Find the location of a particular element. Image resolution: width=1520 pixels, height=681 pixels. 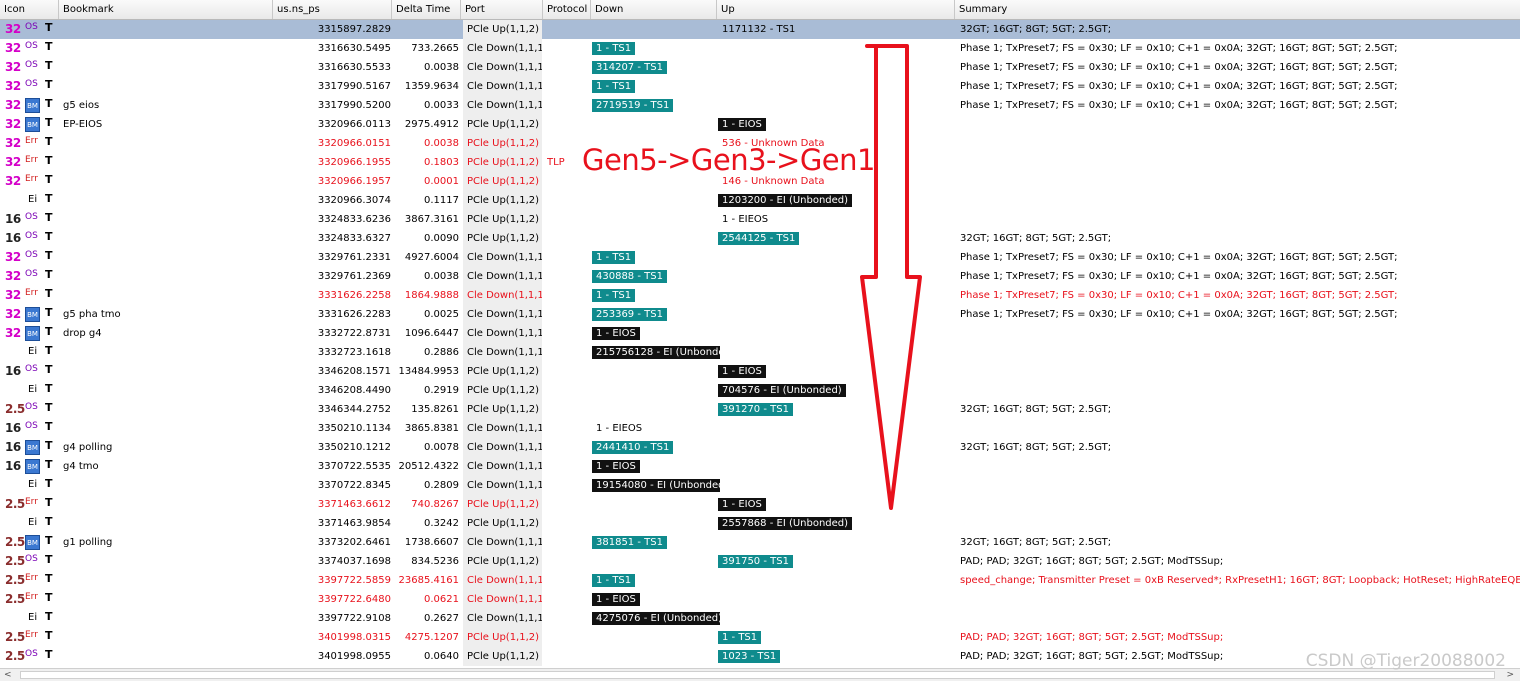

down-packet-badge: 2719519 - TS1 is located at coordinates (633, 105).